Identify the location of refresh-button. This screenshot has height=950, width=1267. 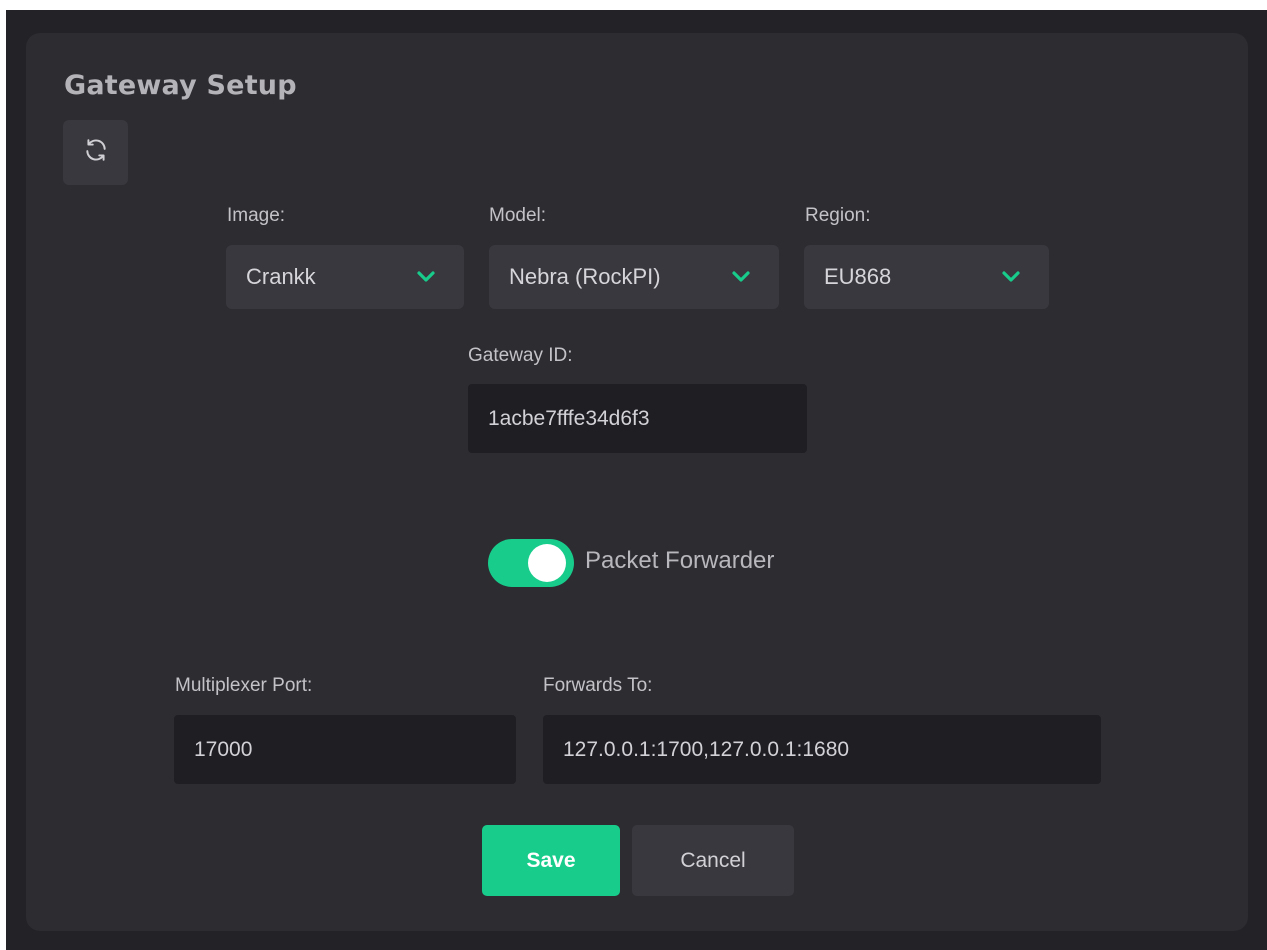
(95, 152).